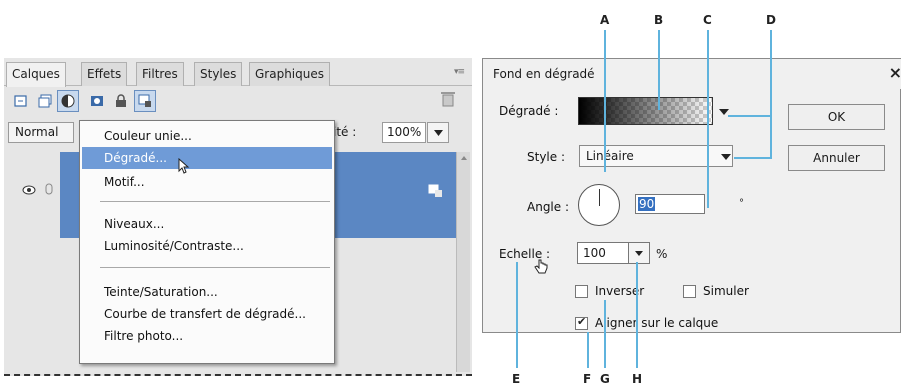  Describe the element at coordinates (659, 70) in the screenshot. I see `callout-line-b` at that location.